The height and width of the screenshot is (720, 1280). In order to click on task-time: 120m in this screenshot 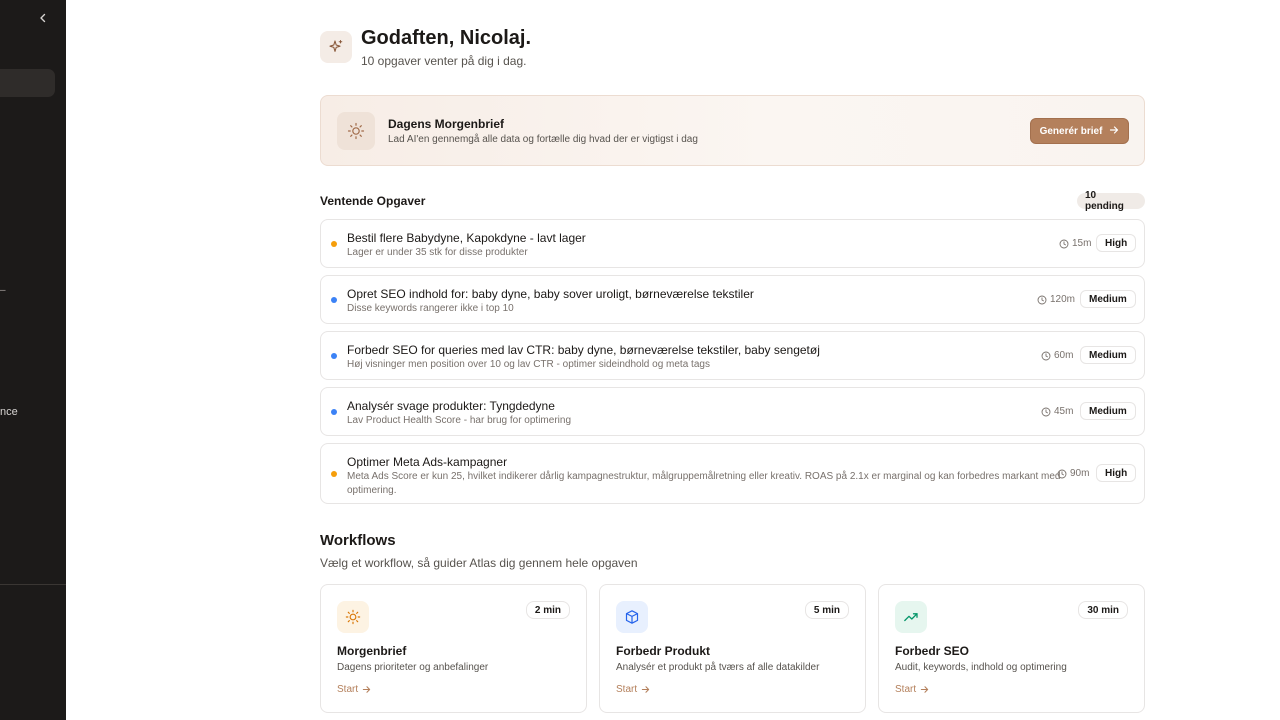, I will do `click(1056, 299)`.